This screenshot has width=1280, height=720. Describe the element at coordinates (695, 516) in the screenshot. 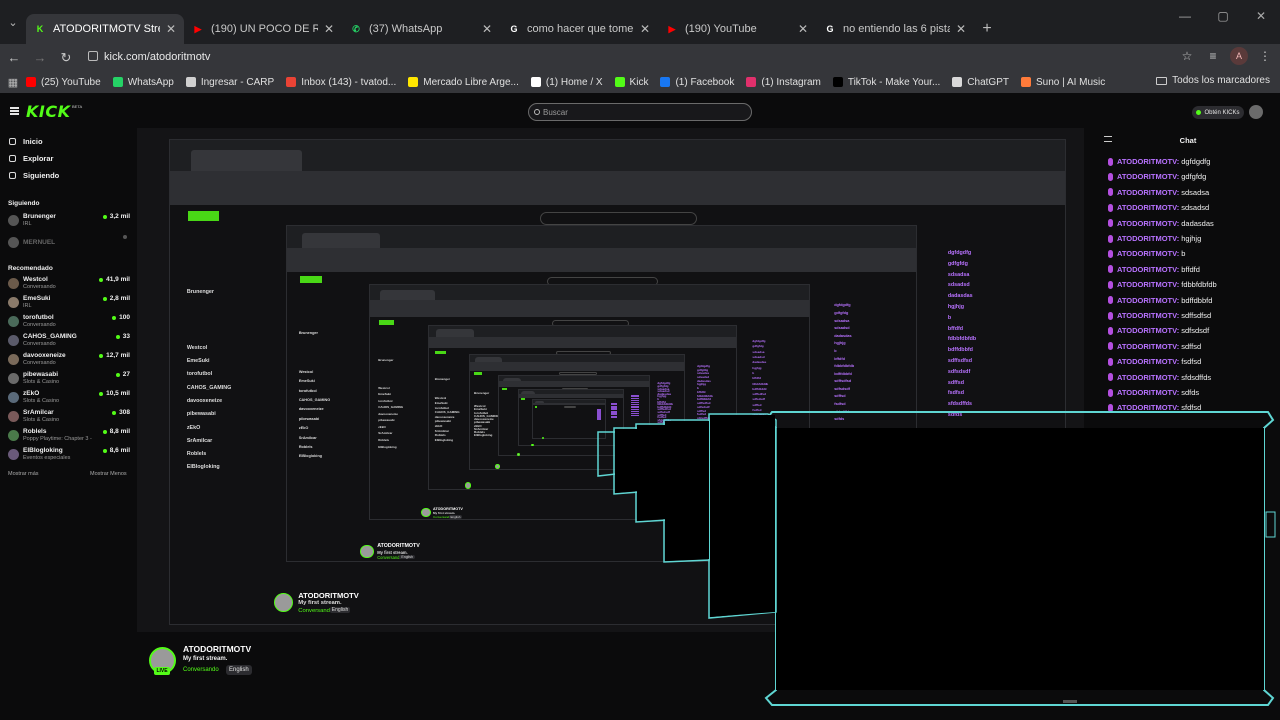

I see `overlay-step-fills` at that location.